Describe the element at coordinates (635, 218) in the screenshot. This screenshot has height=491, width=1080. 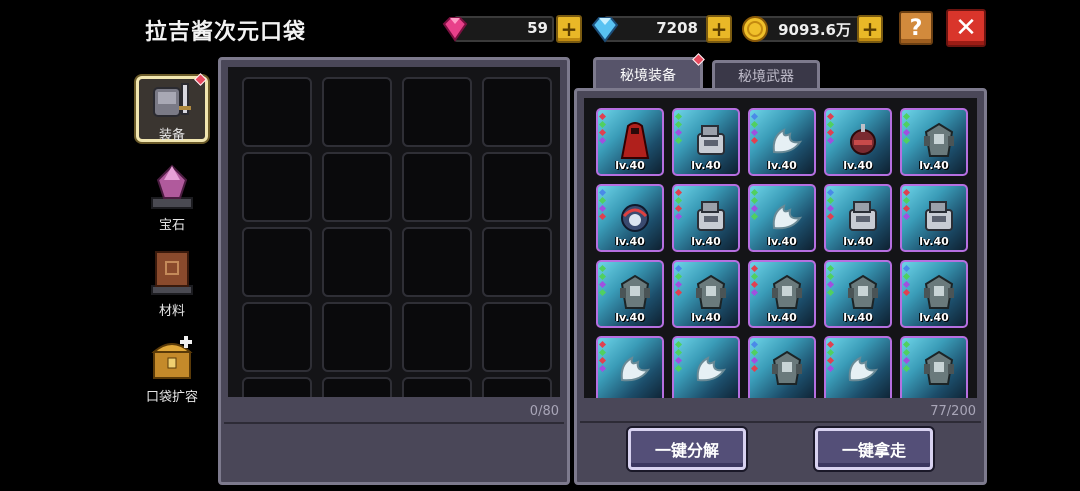
I see `shield-orb-icon` at that location.